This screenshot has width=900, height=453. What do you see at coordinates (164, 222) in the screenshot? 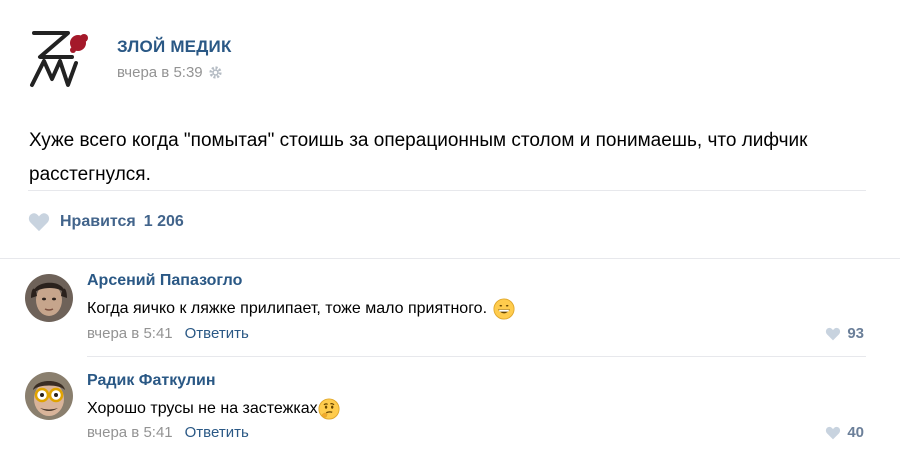
I see `like-count: 1 206` at bounding box center [164, 222].